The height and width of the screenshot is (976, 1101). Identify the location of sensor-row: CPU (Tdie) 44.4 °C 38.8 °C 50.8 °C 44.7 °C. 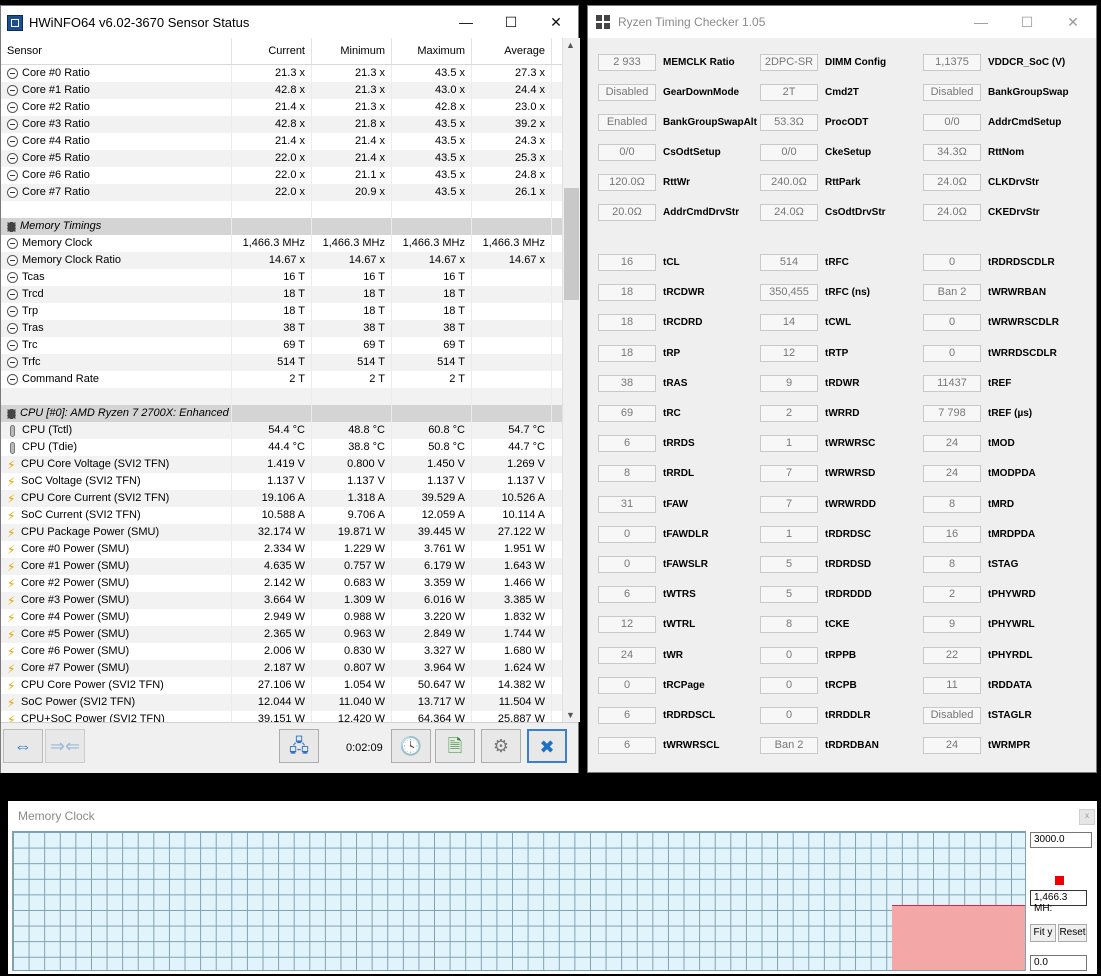
(281, 447).